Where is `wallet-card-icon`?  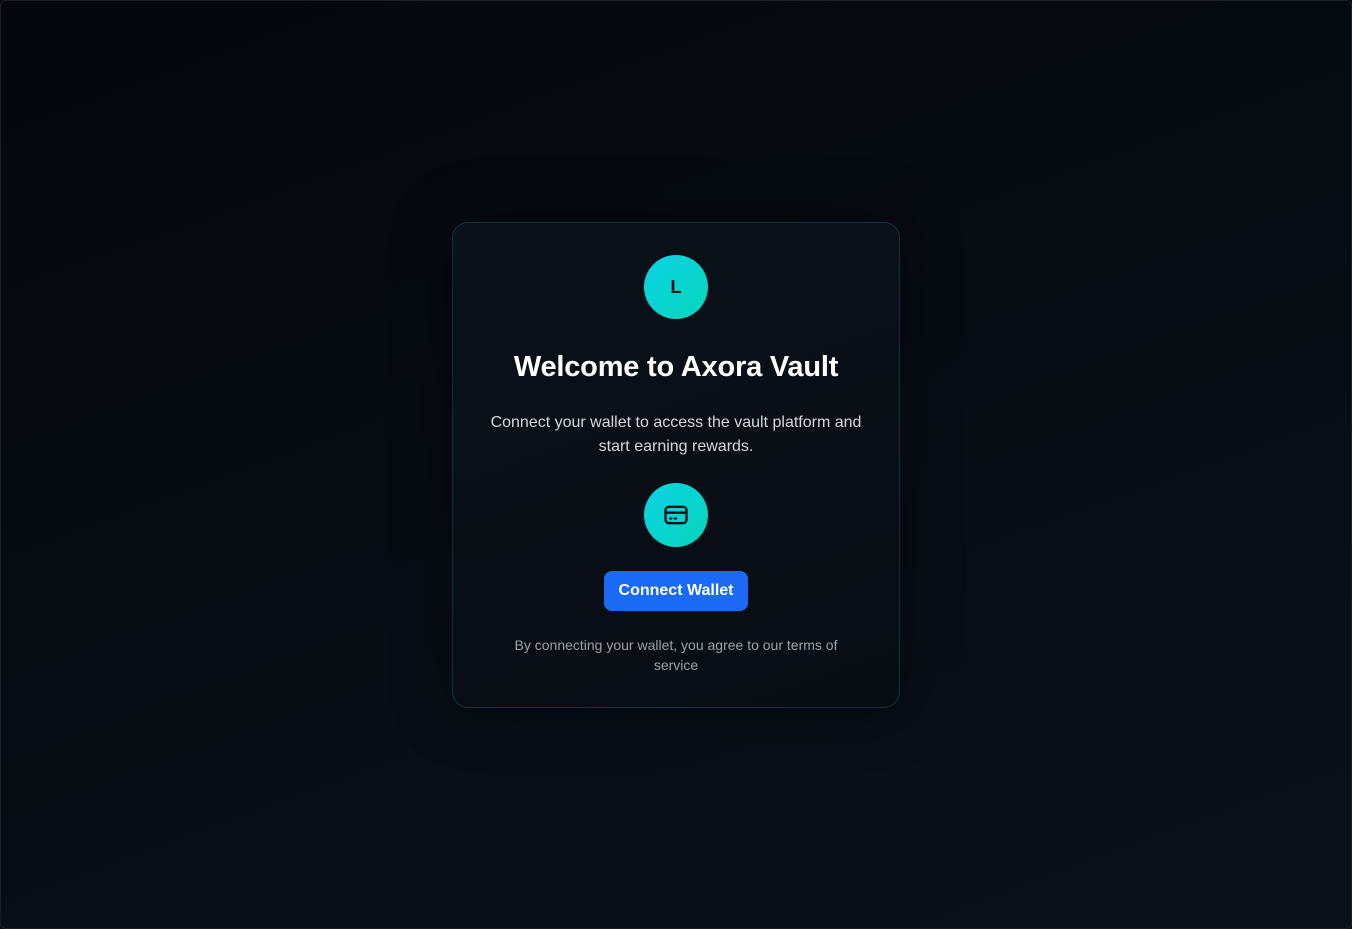 wallet-card-icon is located at coordinates (676, 515).